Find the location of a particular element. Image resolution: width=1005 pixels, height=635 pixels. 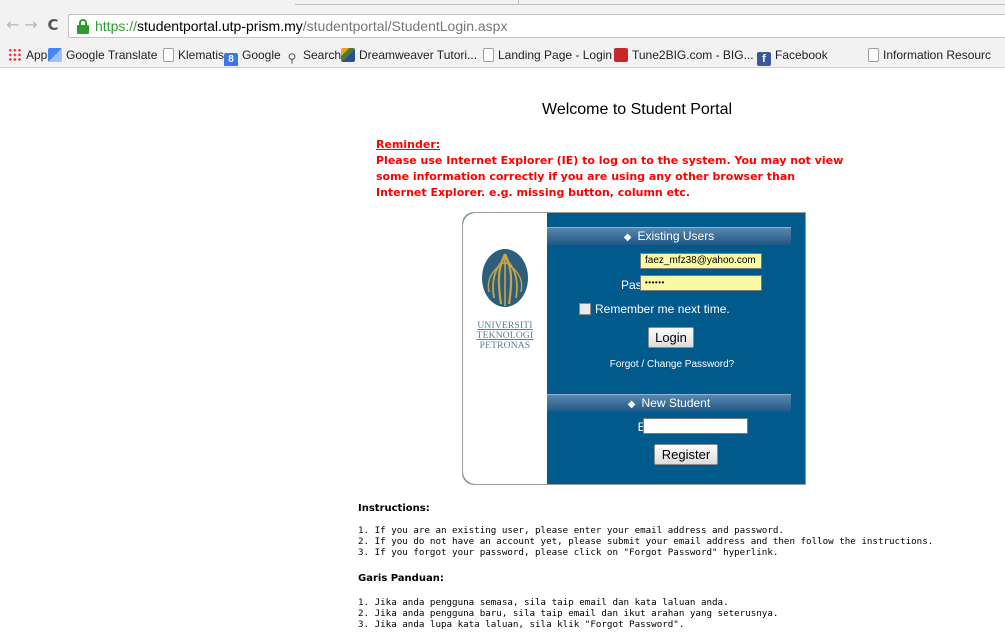

bookmark-label: Google is located at coordinates (261, 55).